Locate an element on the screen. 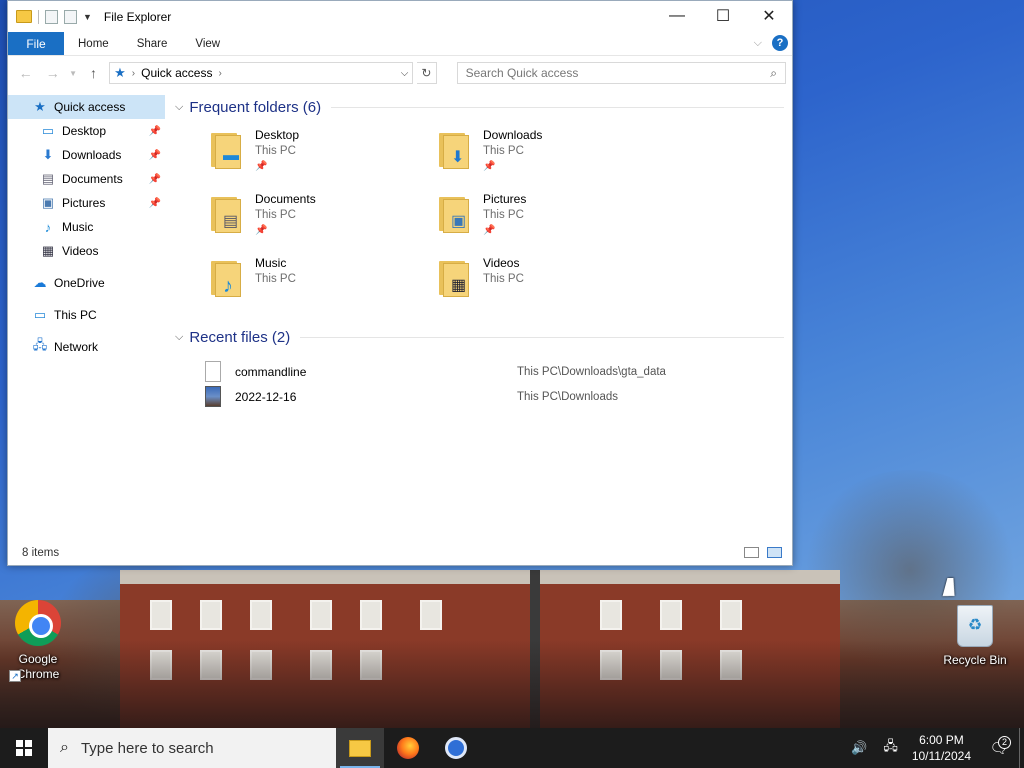  recent-files-header: ⌵ Recent files (2) is located at coordinates (483, 337).